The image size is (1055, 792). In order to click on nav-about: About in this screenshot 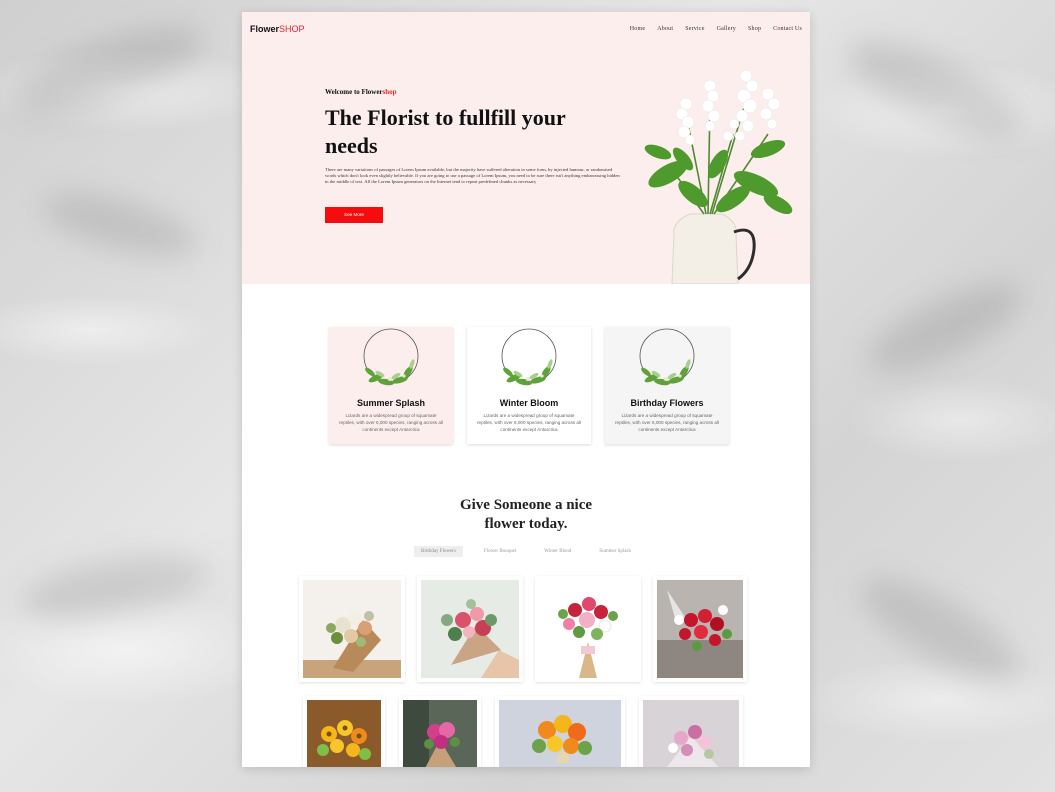, I will do `click(665, 29)`.